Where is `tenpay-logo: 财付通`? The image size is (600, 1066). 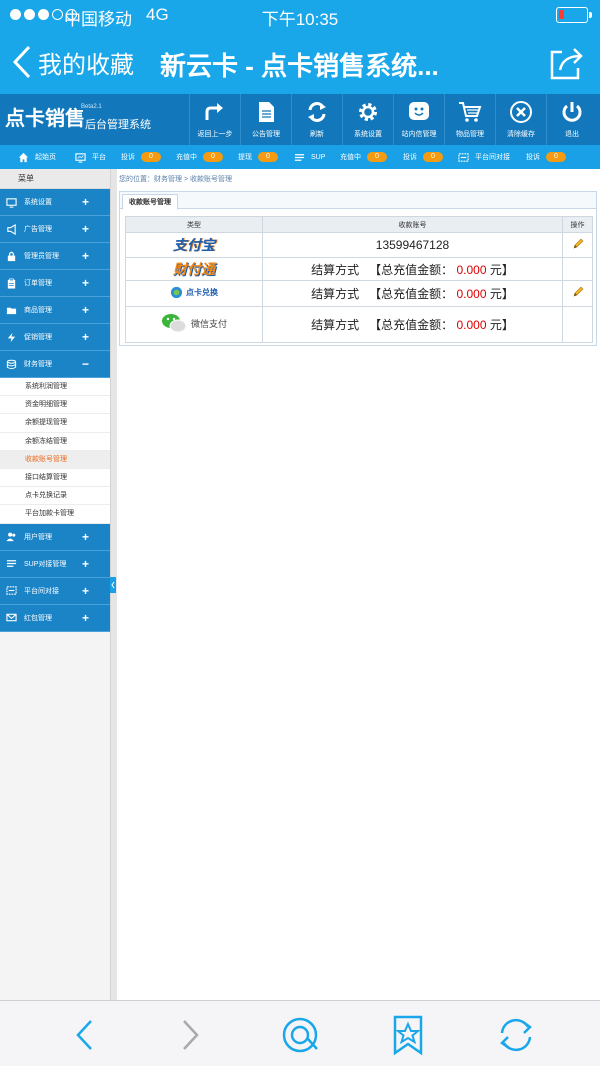
tenpay-logo: 财付通 is located at coordinates (194, 270).